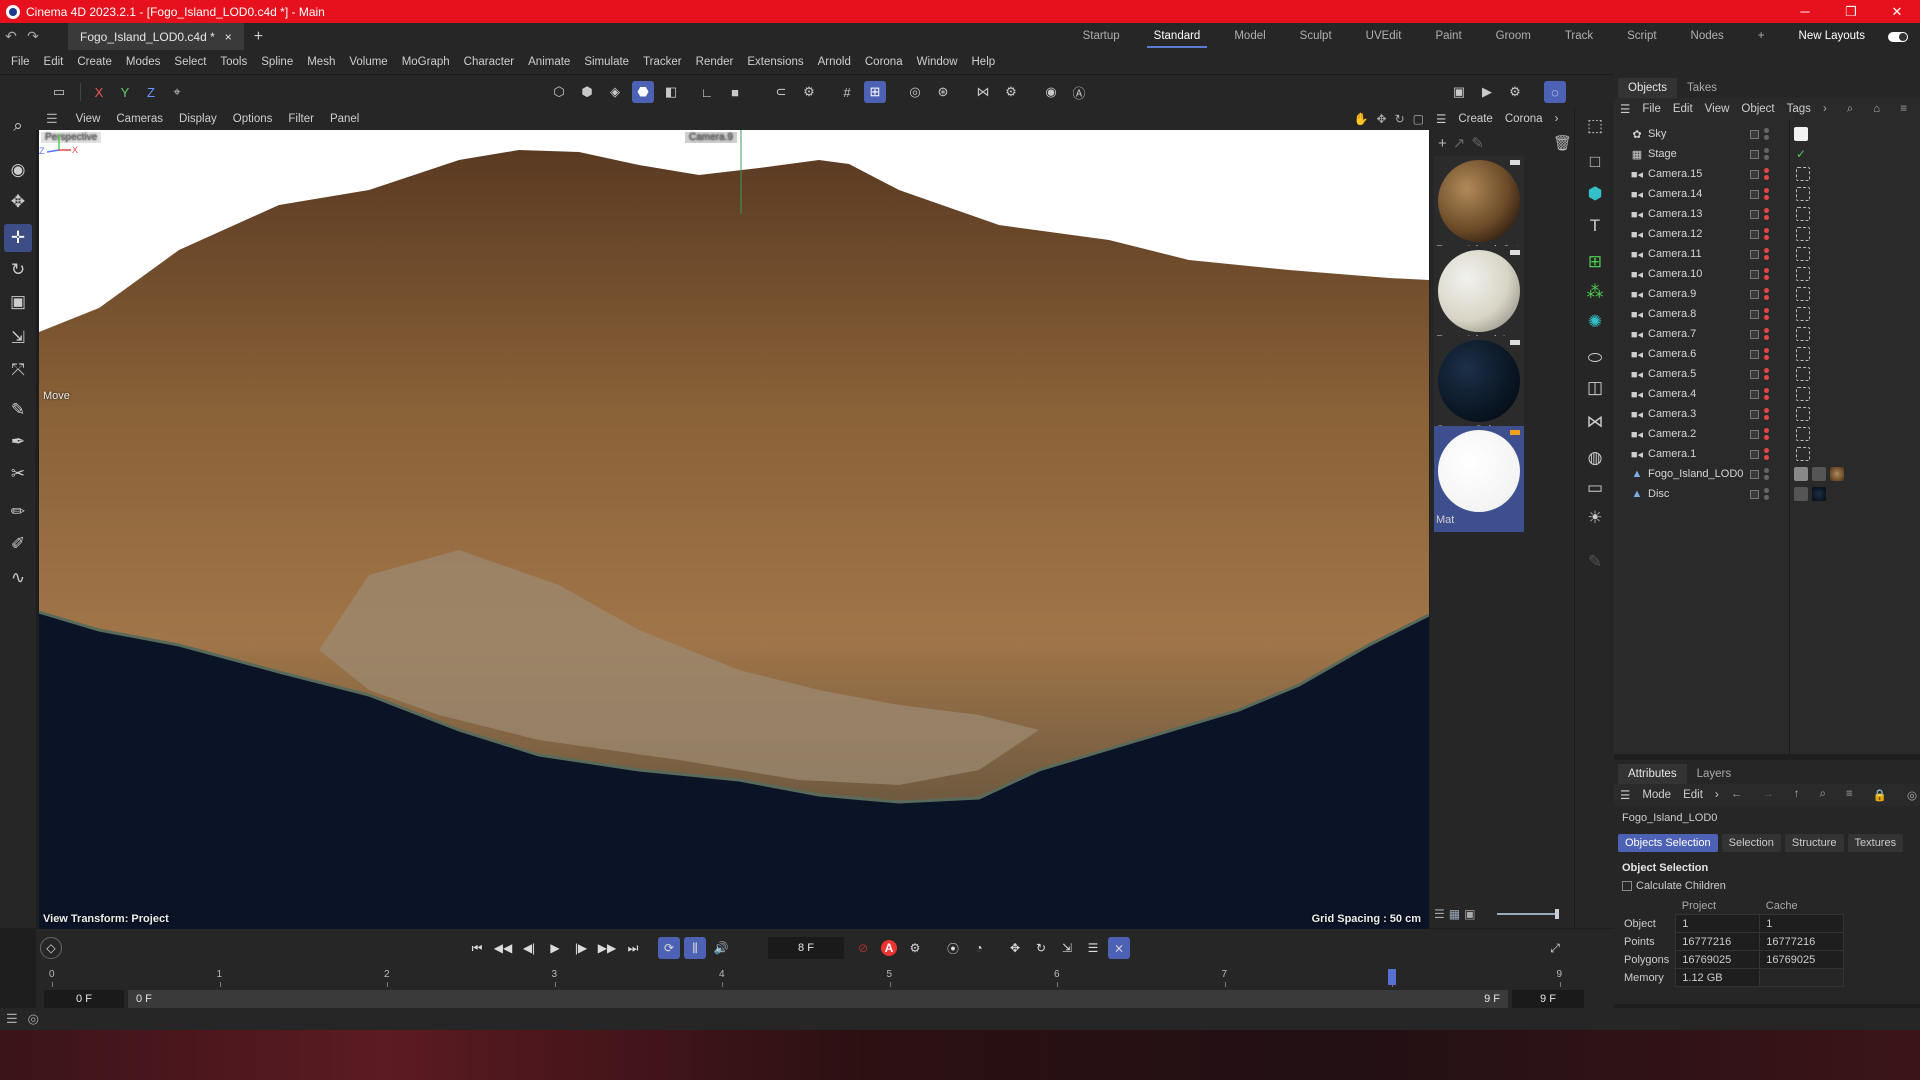 The height and width of the screenshot is (1080, 1920). What do you see at coordinates (1683, 109) in the screenshot?
I see `objects-menu-edit: Edit` at bounding box center [1683, 109].